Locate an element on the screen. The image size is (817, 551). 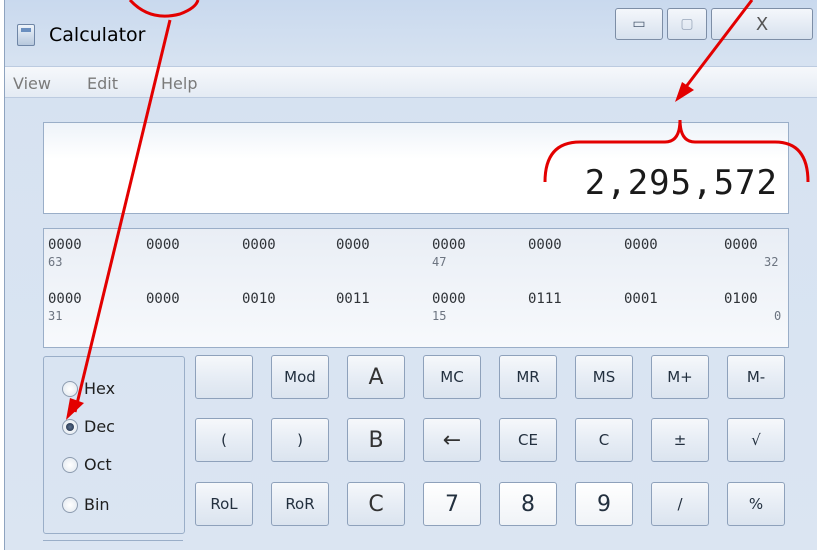
radio-label: Hex is located at coordinates (100, 388).